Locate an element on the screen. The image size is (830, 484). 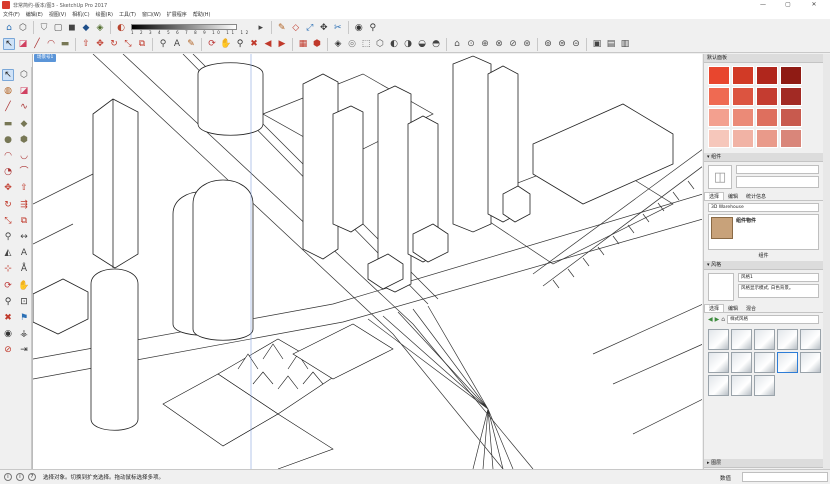
line-icon: ╱ is located at coordinates (8, 107).